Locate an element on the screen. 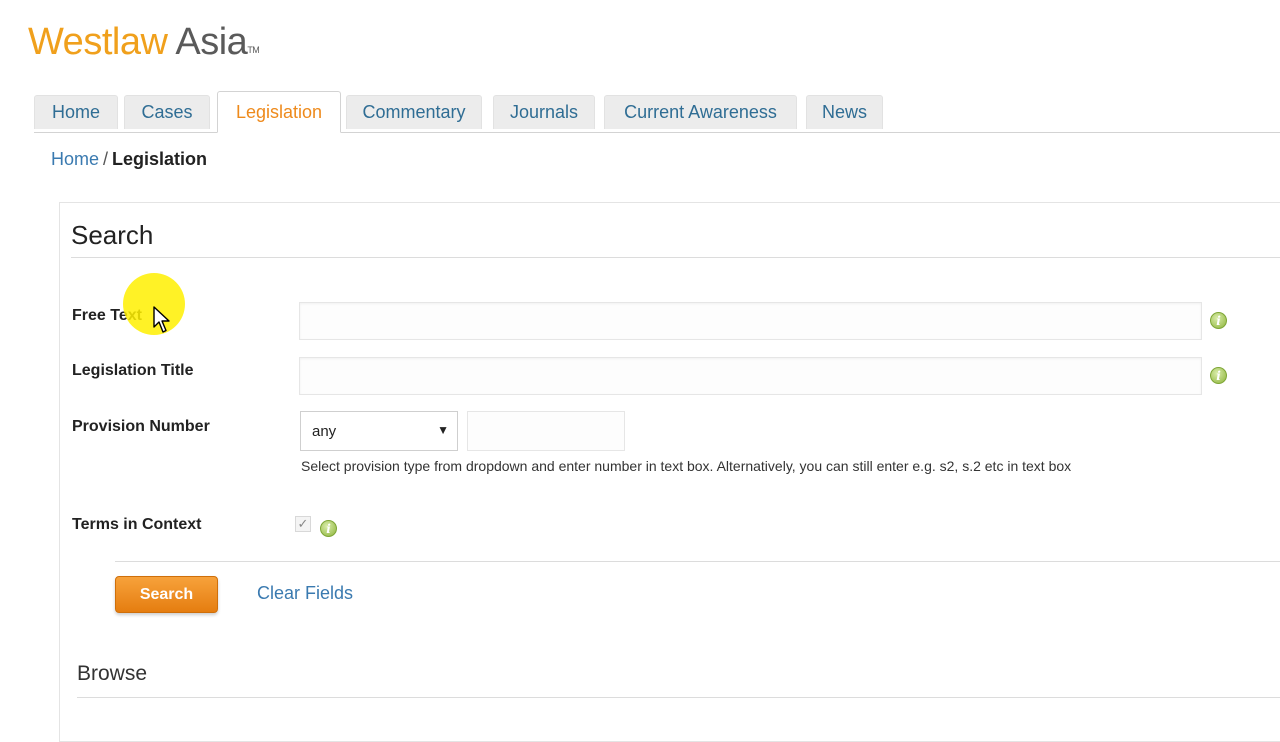  terms-in-context-label: Terms in Context is located at coordinates (137, 524).